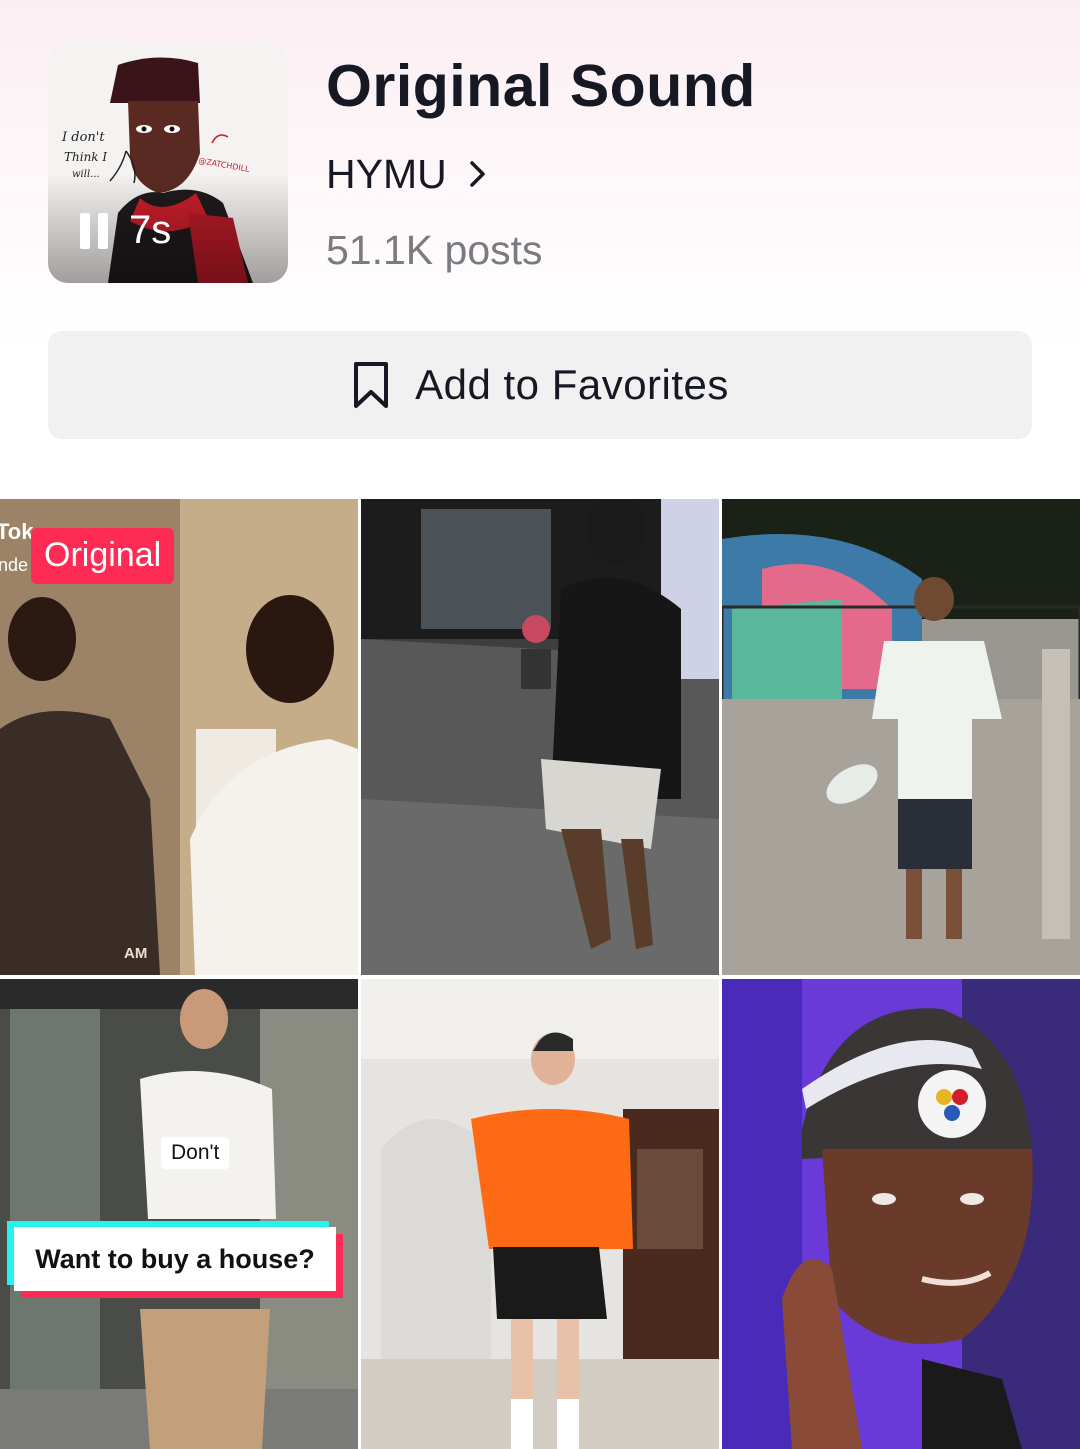  I want to click on video-6-image, so click(901, 1214).